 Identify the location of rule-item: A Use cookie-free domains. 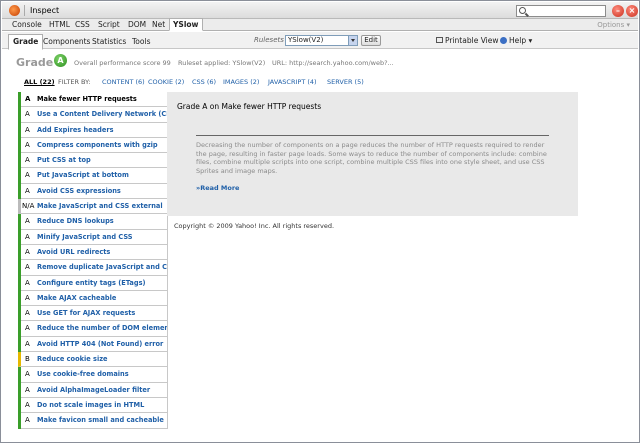
(94, 375).